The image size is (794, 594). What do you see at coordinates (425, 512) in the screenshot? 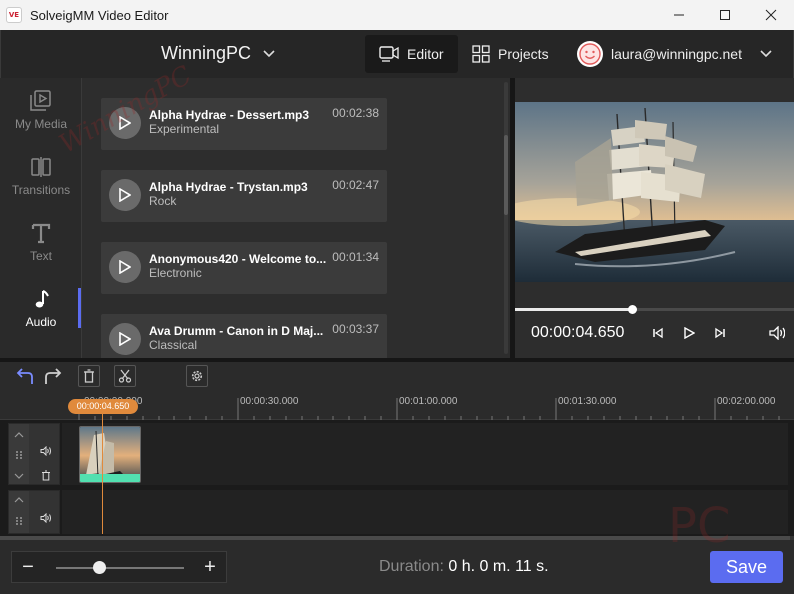
I see `audio-track` at bounding box center [425, 512].